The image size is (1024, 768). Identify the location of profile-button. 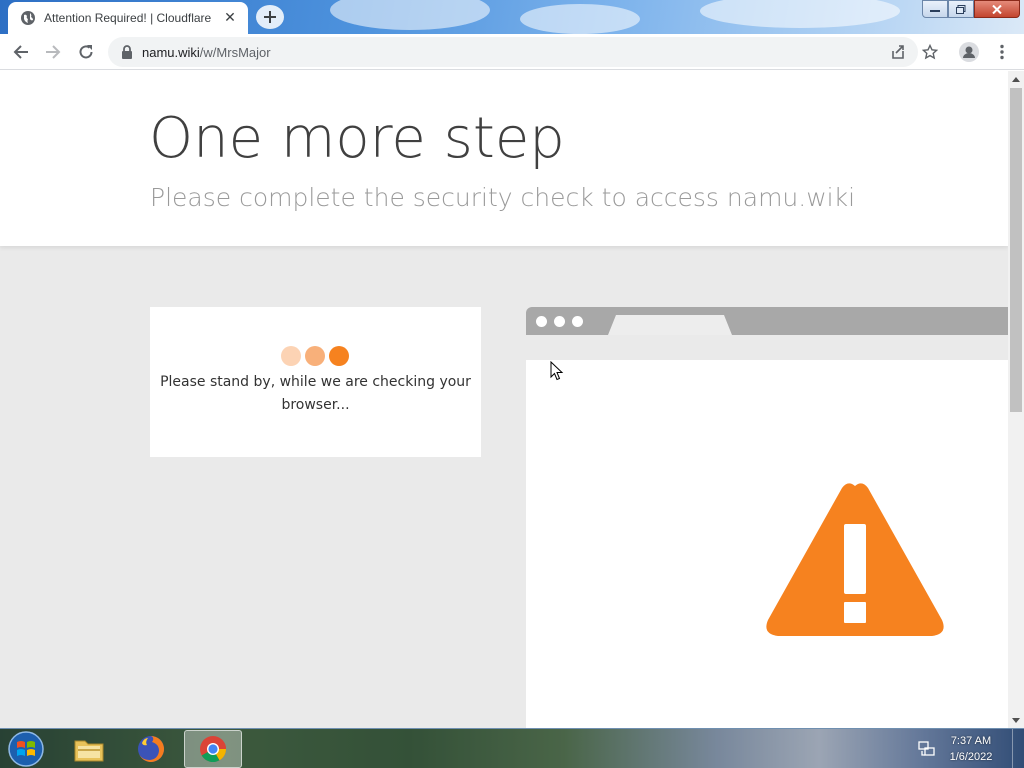
(969, 52).